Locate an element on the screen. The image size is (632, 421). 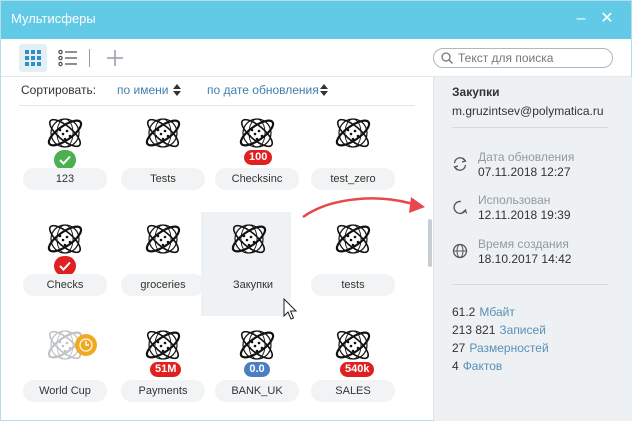
sphere-tile: Checks is located at coordinates (65, 264).